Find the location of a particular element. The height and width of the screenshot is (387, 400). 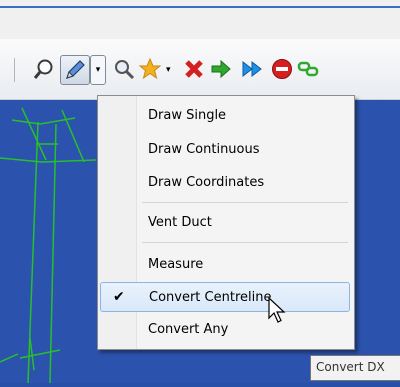

tooltip: Convert DX is located at coordinates (355, 368).